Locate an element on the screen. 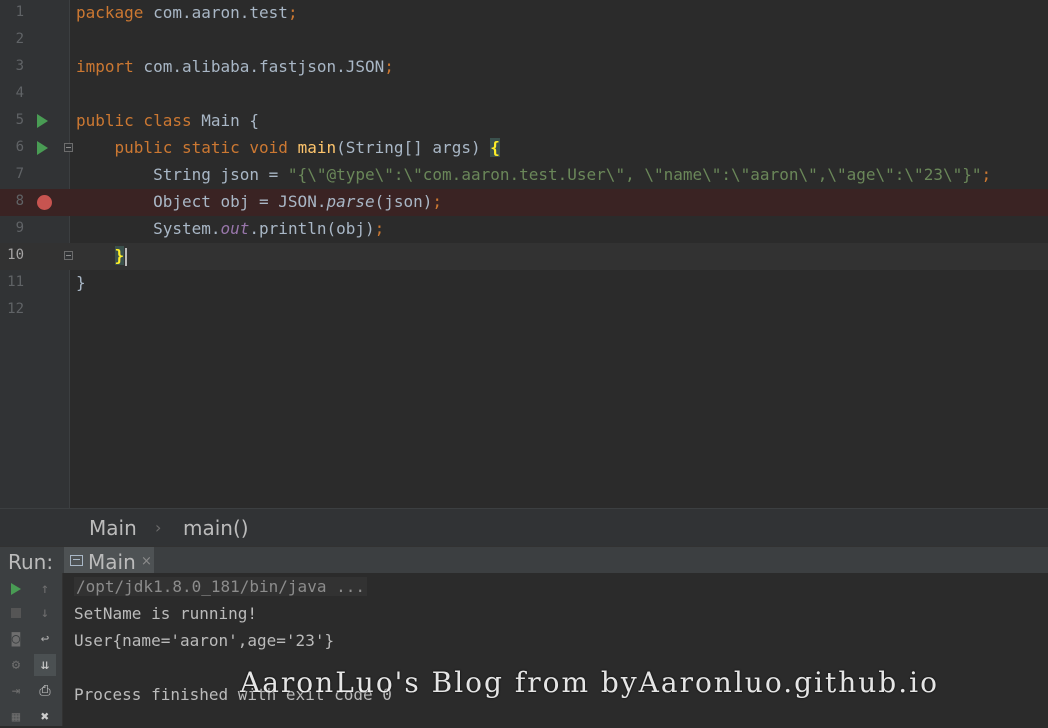 The height and width of the screenshot is (728, 1048). soft-wrap-icon: ↩ is located at coordinates (45, 639).